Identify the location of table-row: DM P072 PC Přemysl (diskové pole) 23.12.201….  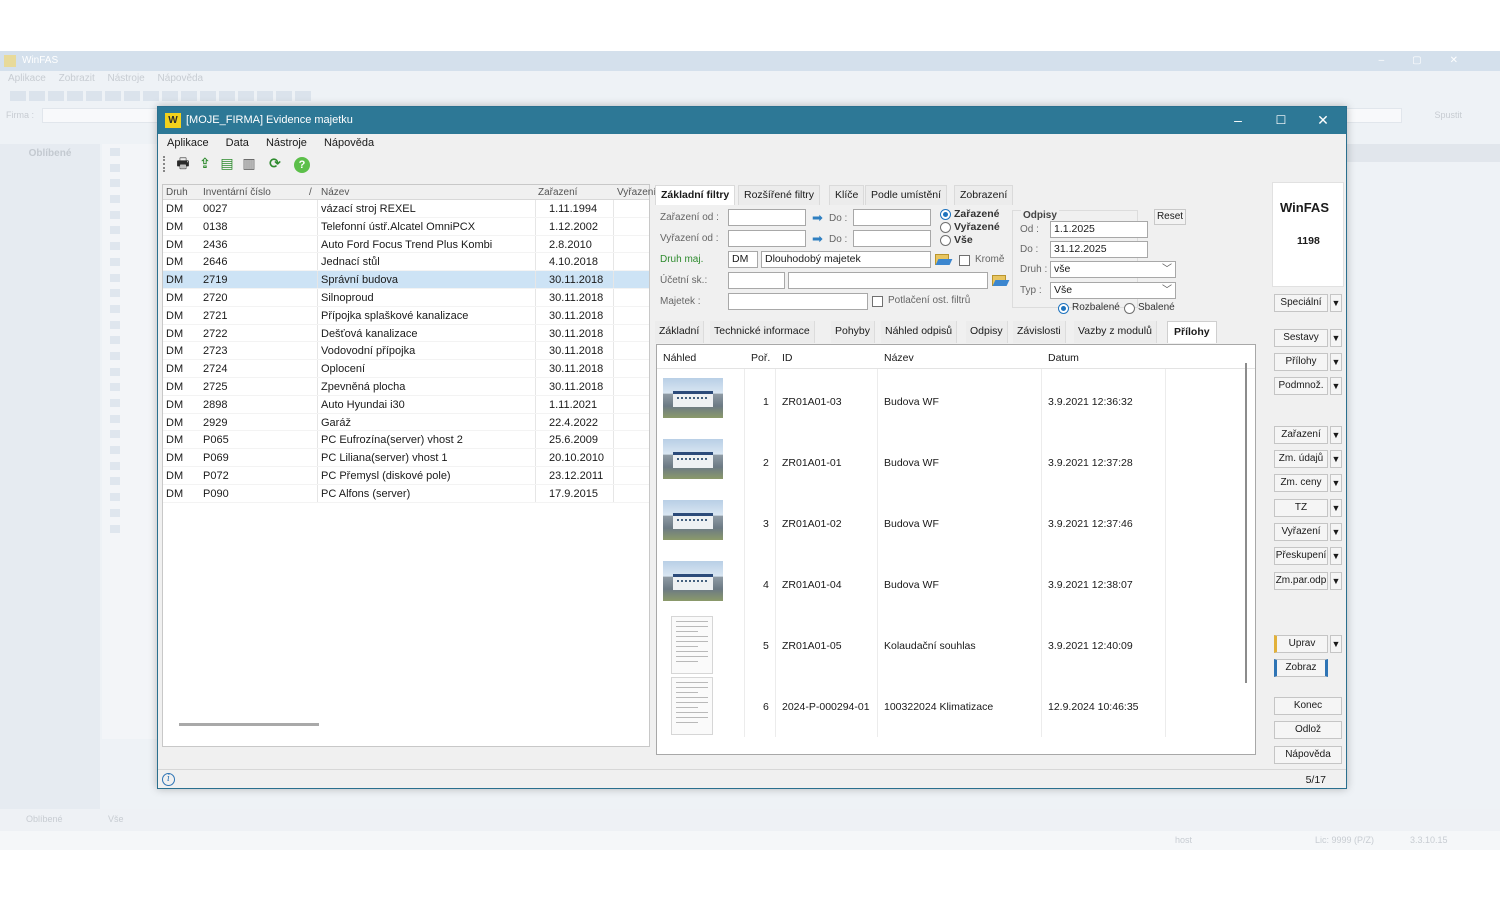
(406, 475).